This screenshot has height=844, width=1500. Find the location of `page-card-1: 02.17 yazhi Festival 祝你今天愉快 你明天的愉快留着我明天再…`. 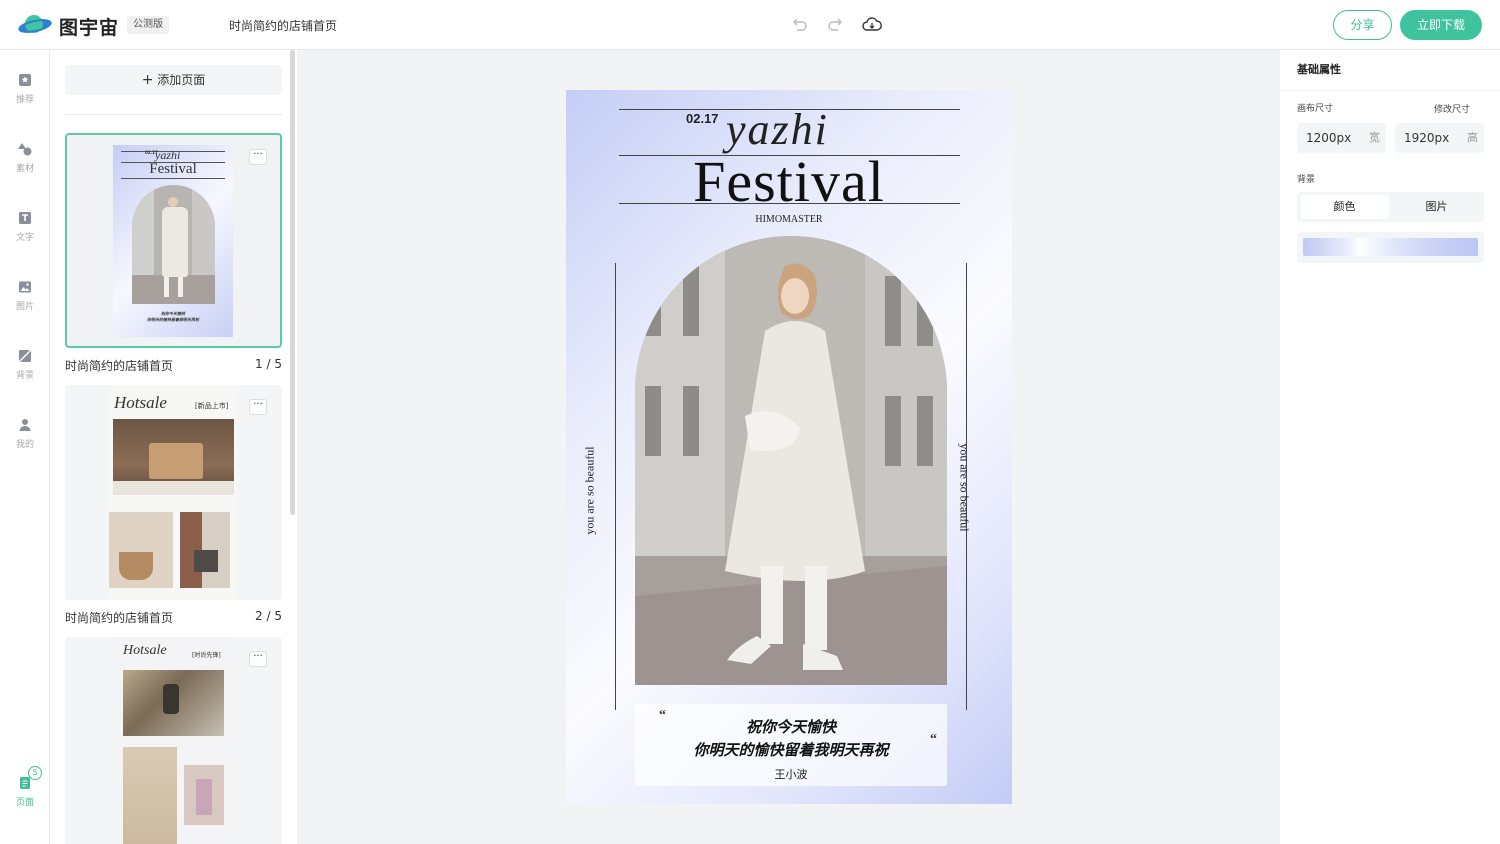

page-card-1: 02.17 yazhi Festival 祝你今天愉快 你明天的愉快留着我明天再… is located at coordinates (173, 240).